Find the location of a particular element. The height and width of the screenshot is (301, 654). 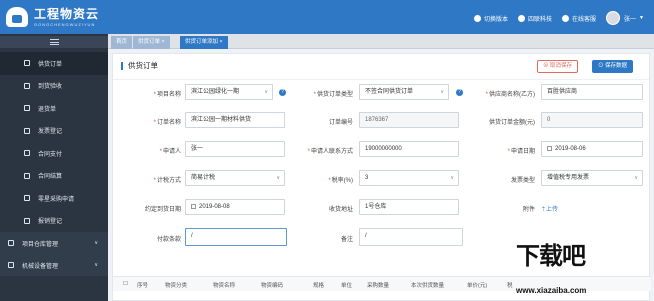

remark-textarea: / is located at coordinates (411, 237).